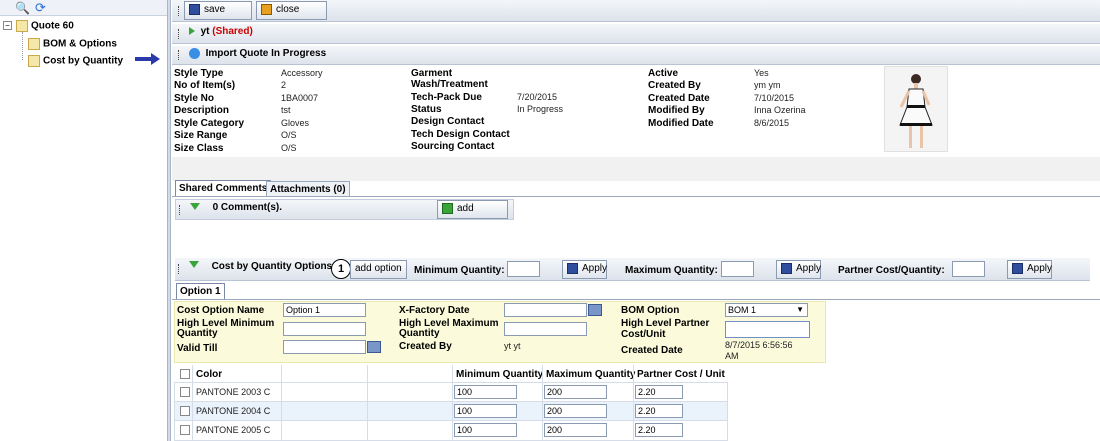  I want to click on bom-option-label: BOM Option, so click(650, 310).